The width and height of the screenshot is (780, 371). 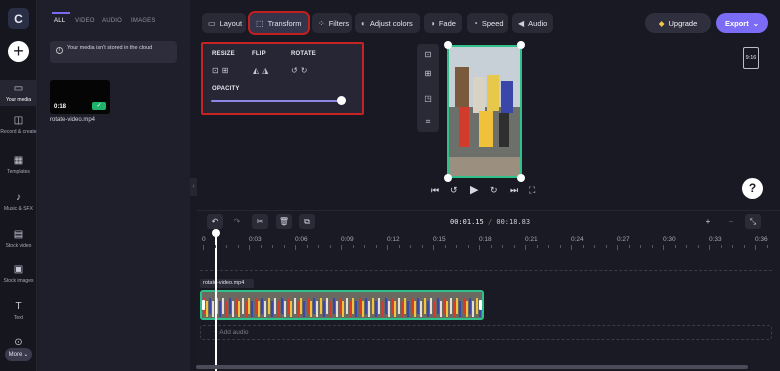 I want to click on audio-button: ◀ Audio, so click(x=532, y=23).